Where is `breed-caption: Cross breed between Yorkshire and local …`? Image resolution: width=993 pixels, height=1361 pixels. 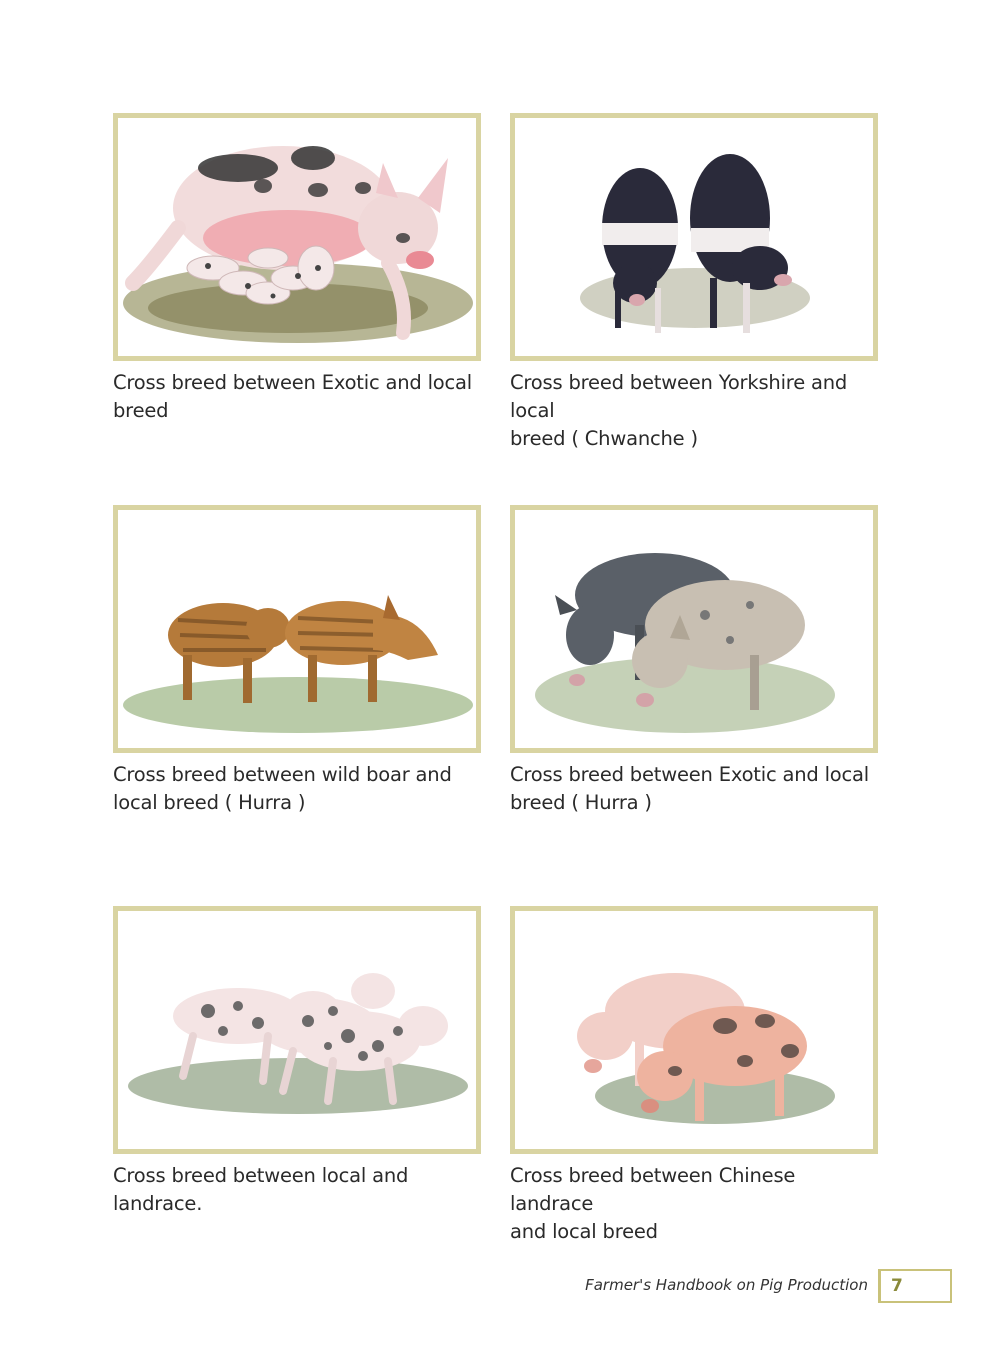 breed-caption: Cross breed between Yorkshire and local … is located at coordinates (679, 410).